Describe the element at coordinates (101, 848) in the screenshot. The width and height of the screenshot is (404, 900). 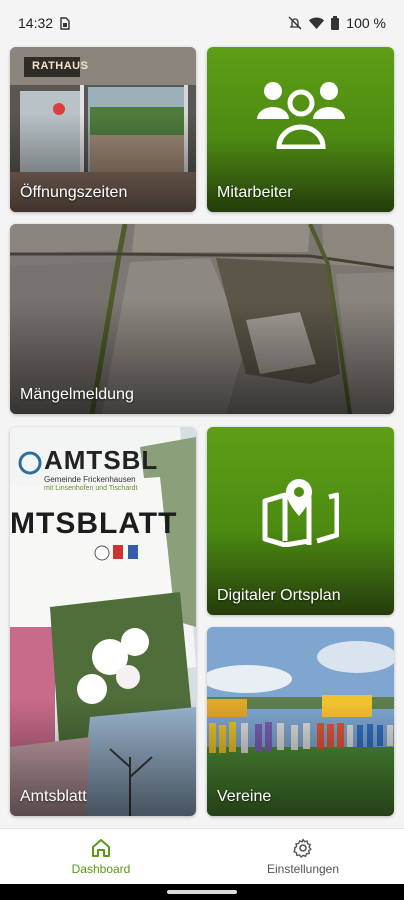
I see `home-icon` at that location.